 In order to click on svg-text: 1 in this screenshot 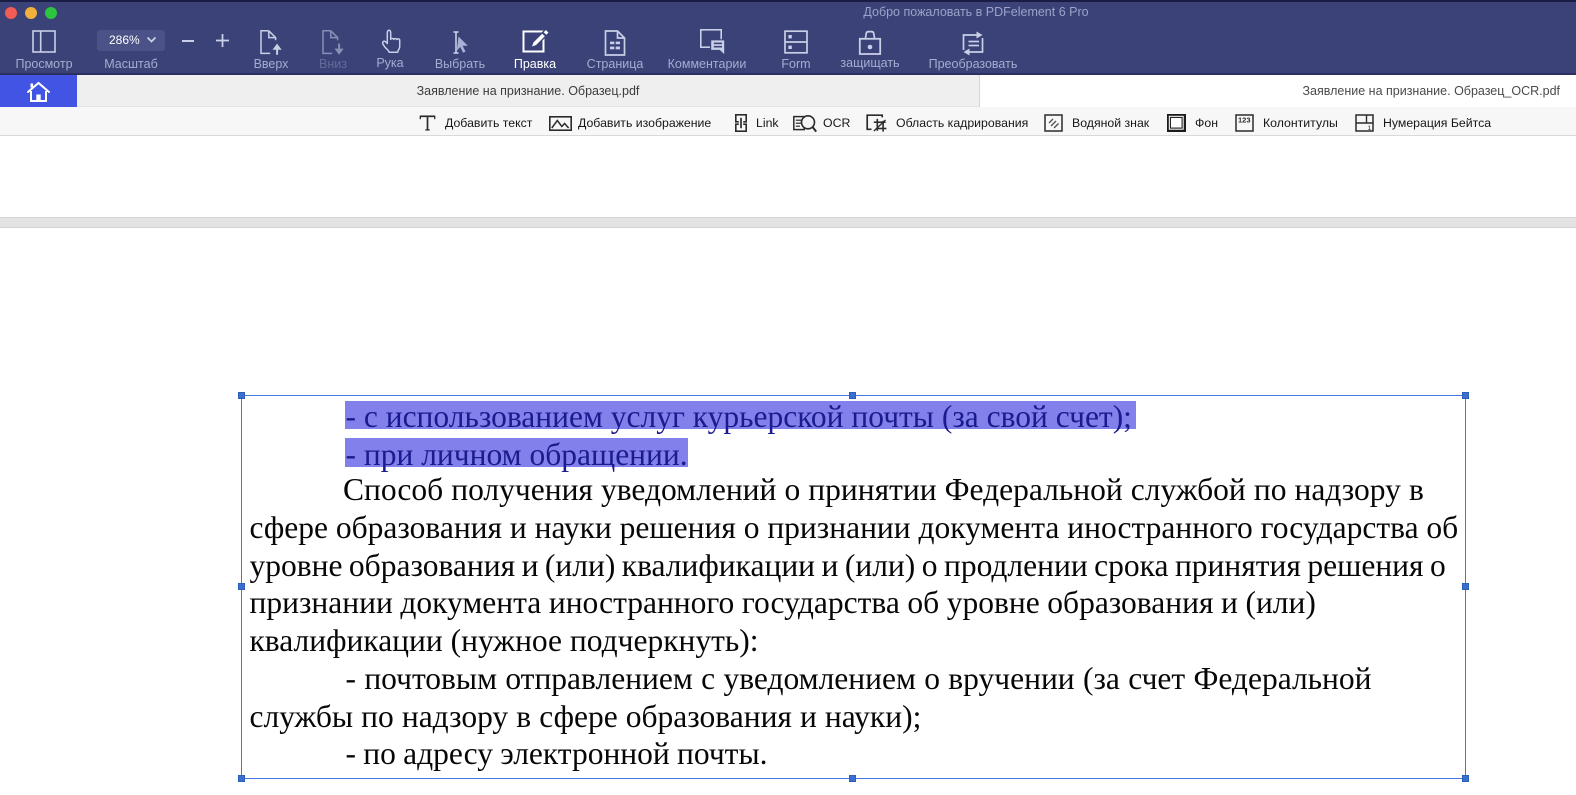, I will do `click(1370, 128)`.